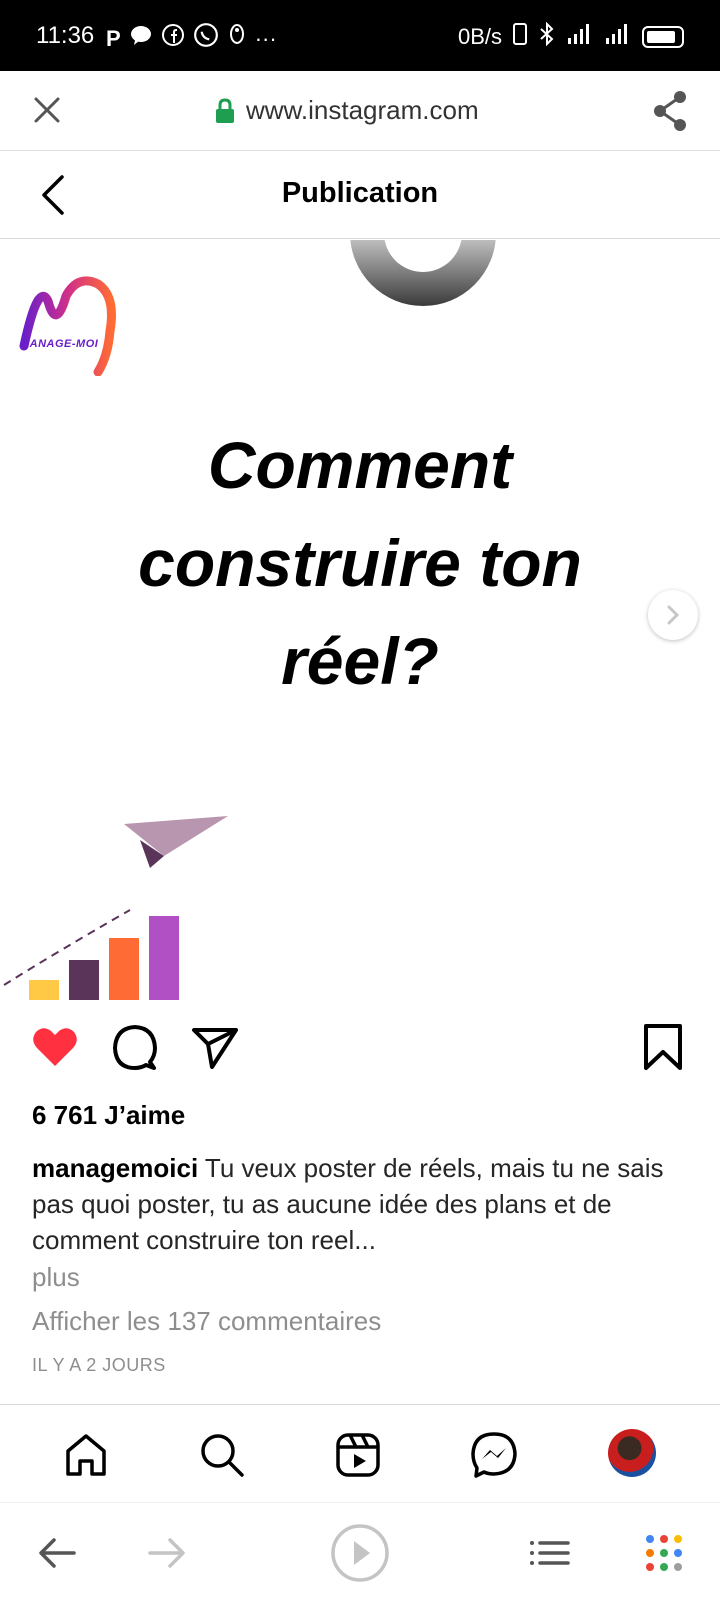  What do you see at coordinates (237, 38) in the screenshot?
I see `notification-icon` at bounding box center [237, 38].